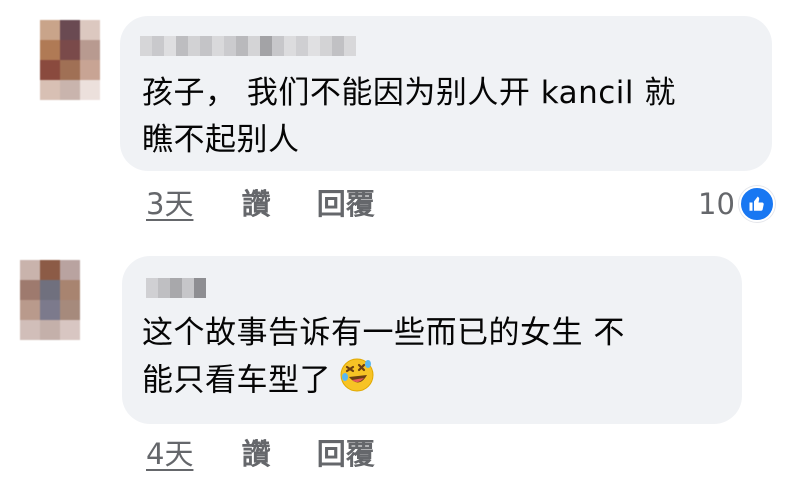 The image size is (800, 485). Describe the element at coordinates (409, 93) in the screenshot. I see `comment-text-line: 孩子， 我们不能因为别人开 kancil 就` at that location.